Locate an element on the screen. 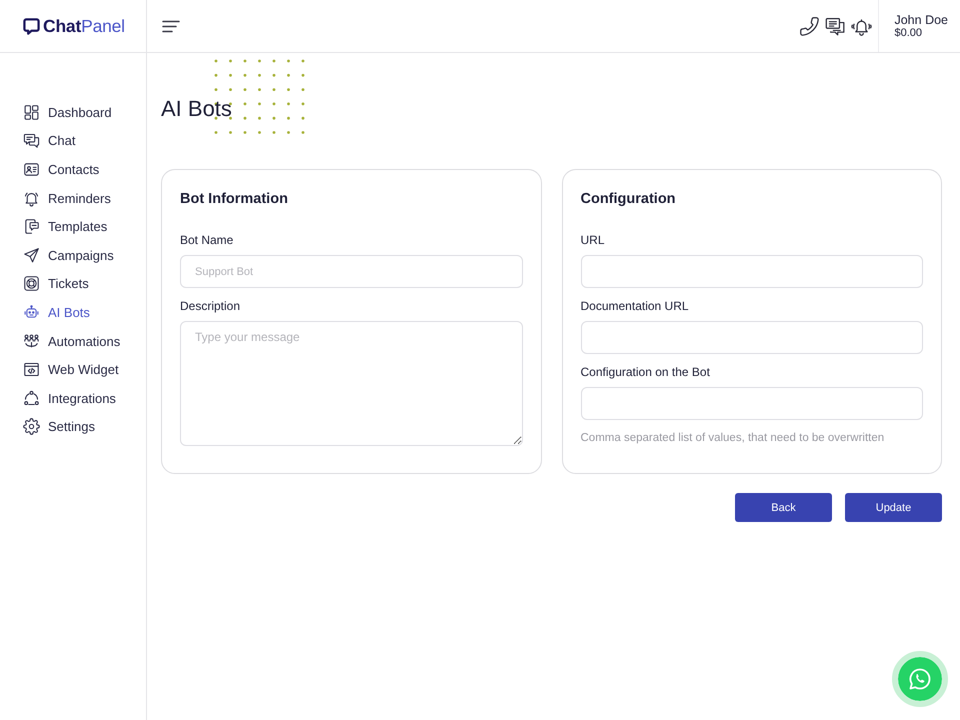 This screenshot has width=960, height=720. field-label: Description is located at coordinates (210, 306).